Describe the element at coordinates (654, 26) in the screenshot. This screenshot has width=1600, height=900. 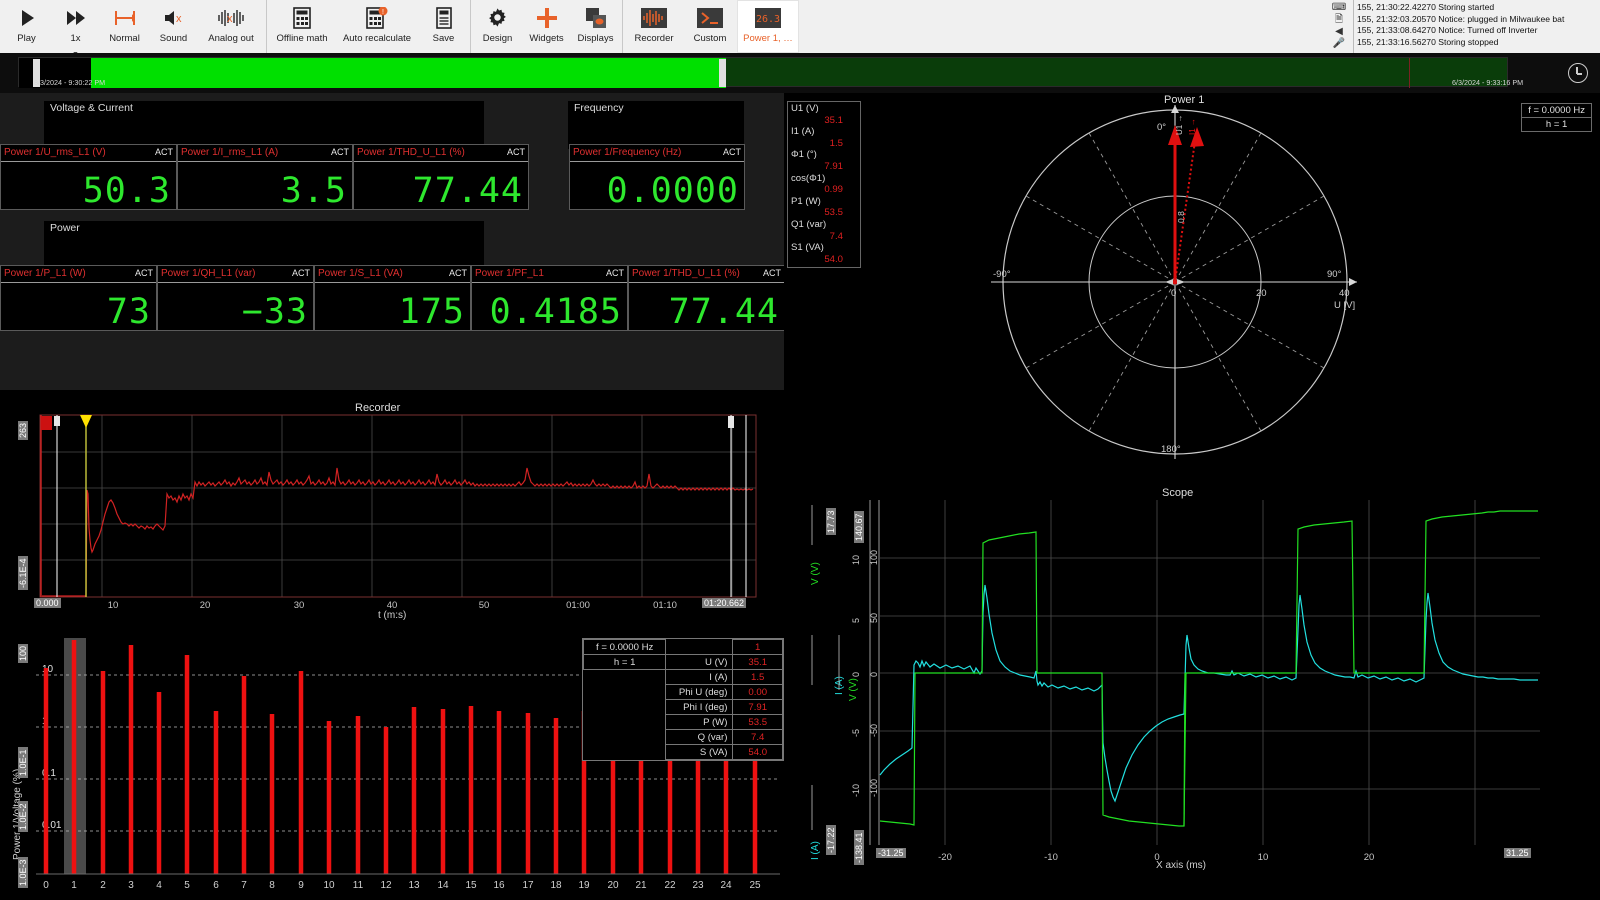
I see `toolbar-button-recorder: Recorder` at that location.